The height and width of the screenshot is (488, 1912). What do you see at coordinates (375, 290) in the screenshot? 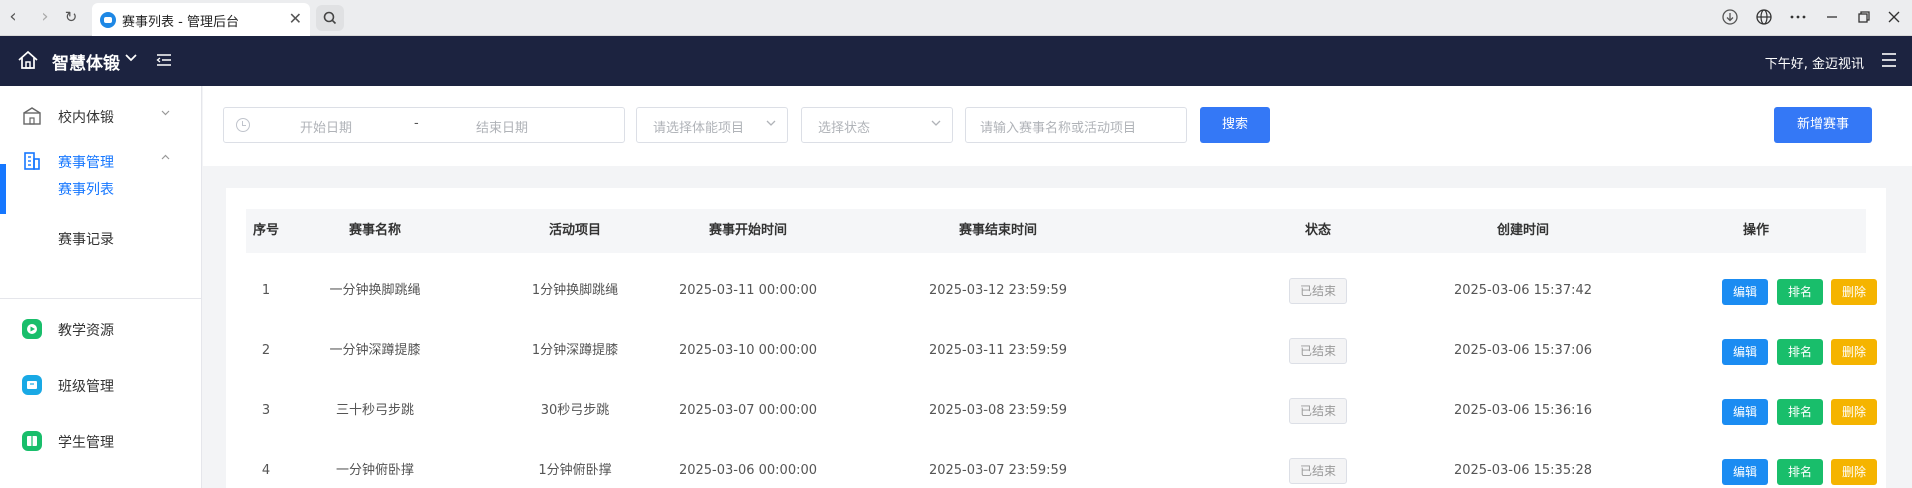
I see `event-name: 一分钟换脚跳绳` at bounding box center [375, 290].